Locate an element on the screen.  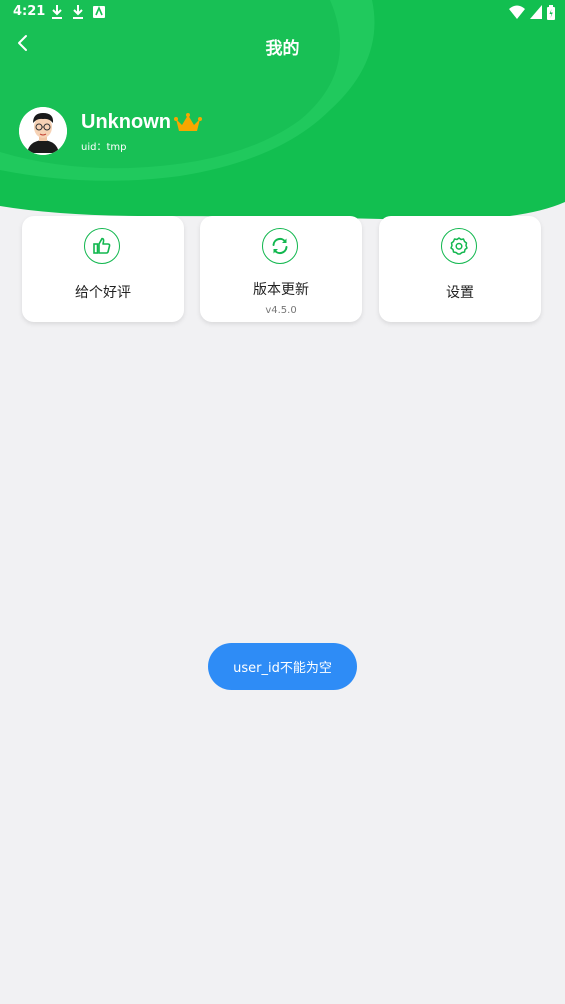
crown-icon is located at coordinates (188, 122).